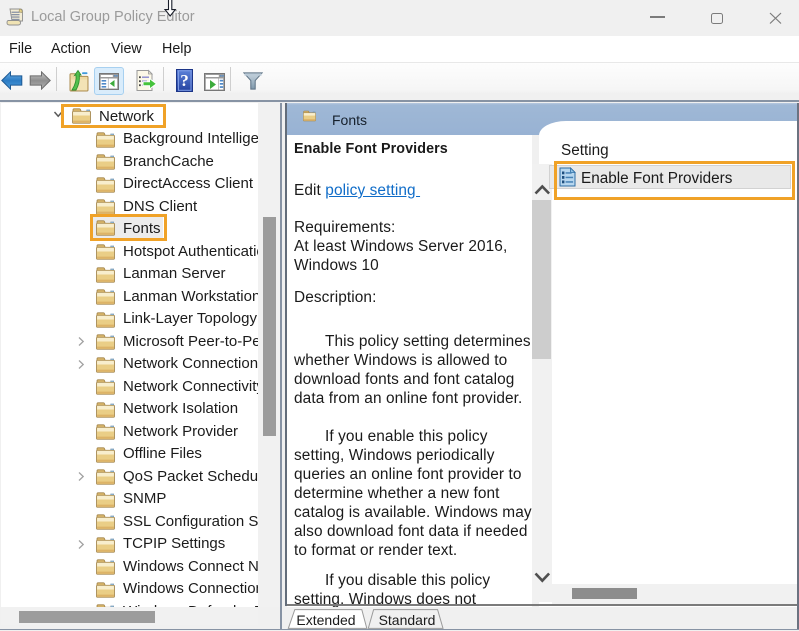 The image size is (799, 631). I want to click on svg-text: Standard, so click(407, 620).